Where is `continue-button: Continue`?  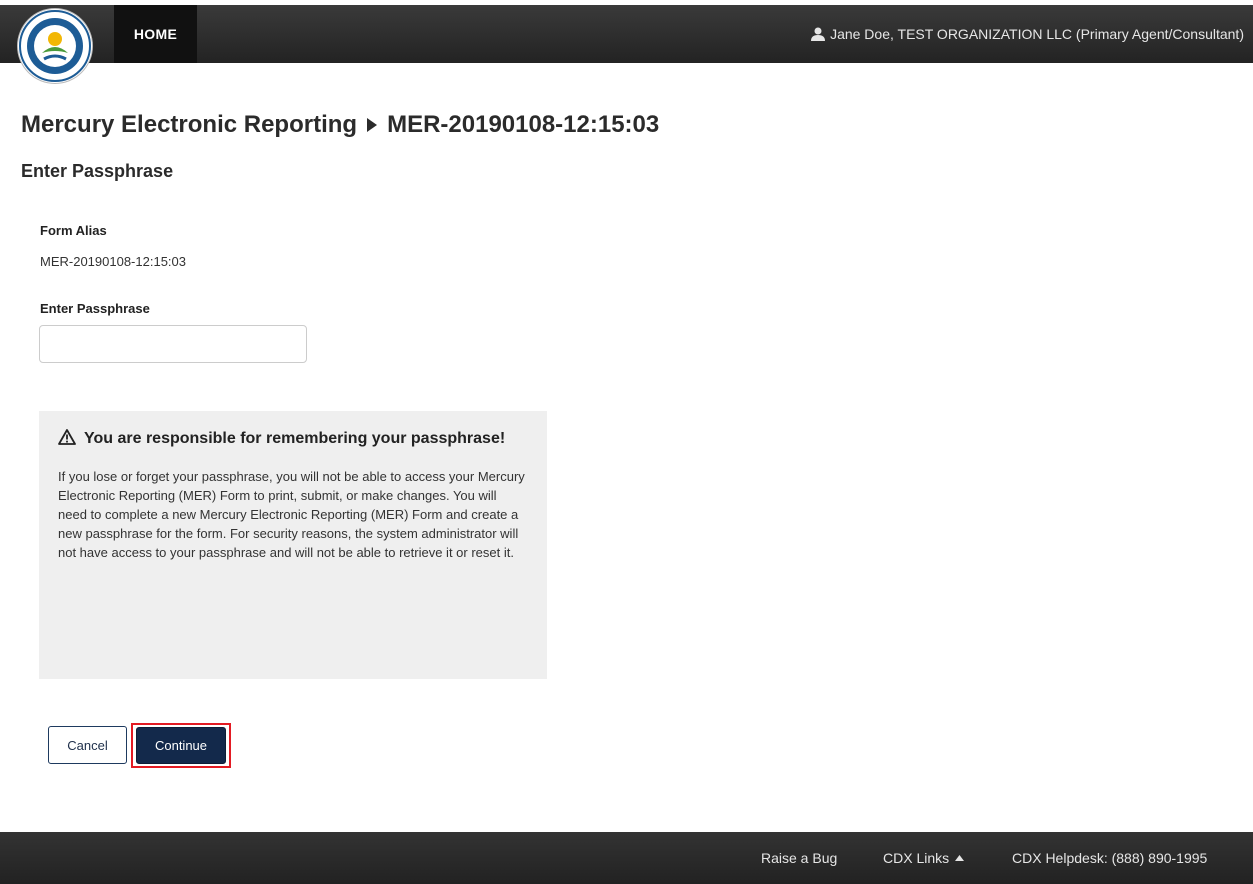
continue-button: Continue is located at coordinates (181, 745).